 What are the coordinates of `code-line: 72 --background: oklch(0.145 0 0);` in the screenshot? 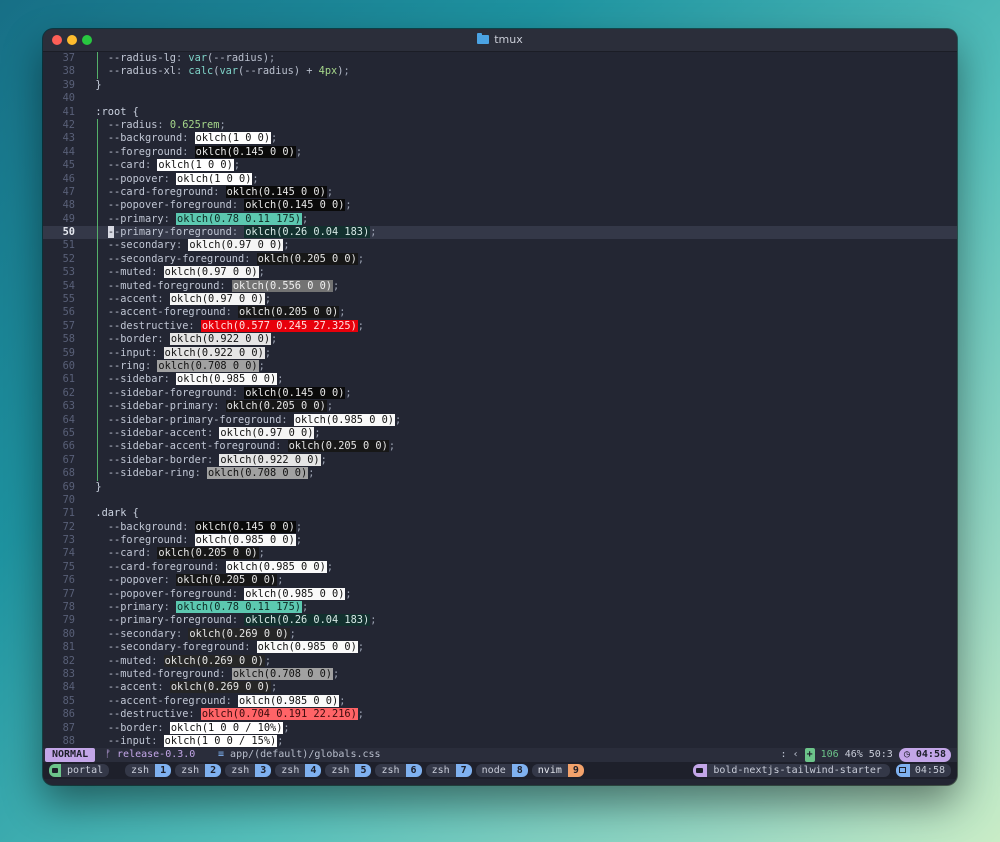 It's located at (500, 527).